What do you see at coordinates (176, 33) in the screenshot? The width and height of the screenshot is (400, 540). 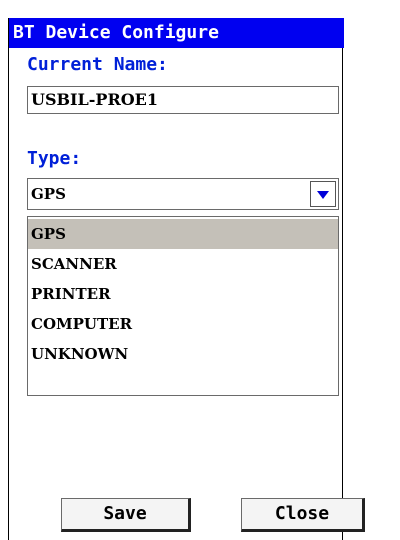 I see `window-title: BT Device Configure` at bounding box center [176, 33].